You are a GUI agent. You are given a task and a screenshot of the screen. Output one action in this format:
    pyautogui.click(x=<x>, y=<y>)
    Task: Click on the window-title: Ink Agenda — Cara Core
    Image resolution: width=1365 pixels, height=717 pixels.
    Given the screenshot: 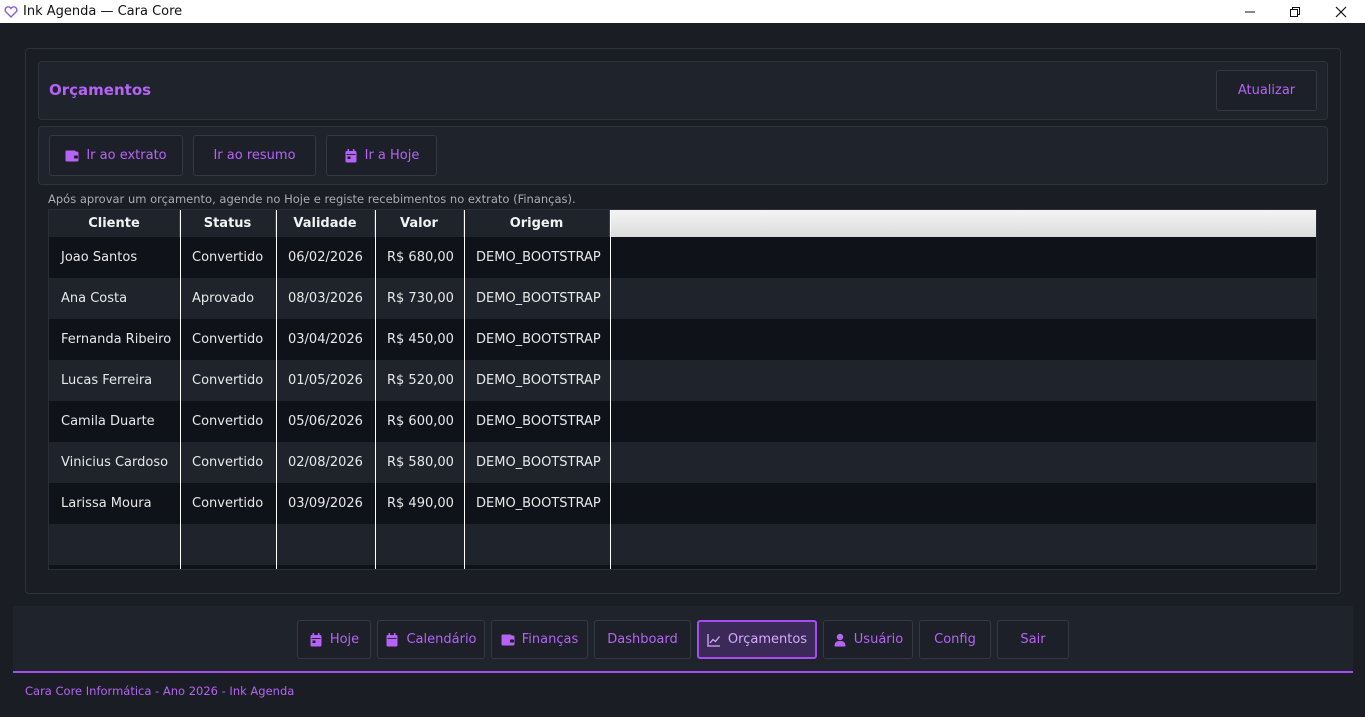 What is the action you would take?
    pyautogui.click(x=103, y=11)
    